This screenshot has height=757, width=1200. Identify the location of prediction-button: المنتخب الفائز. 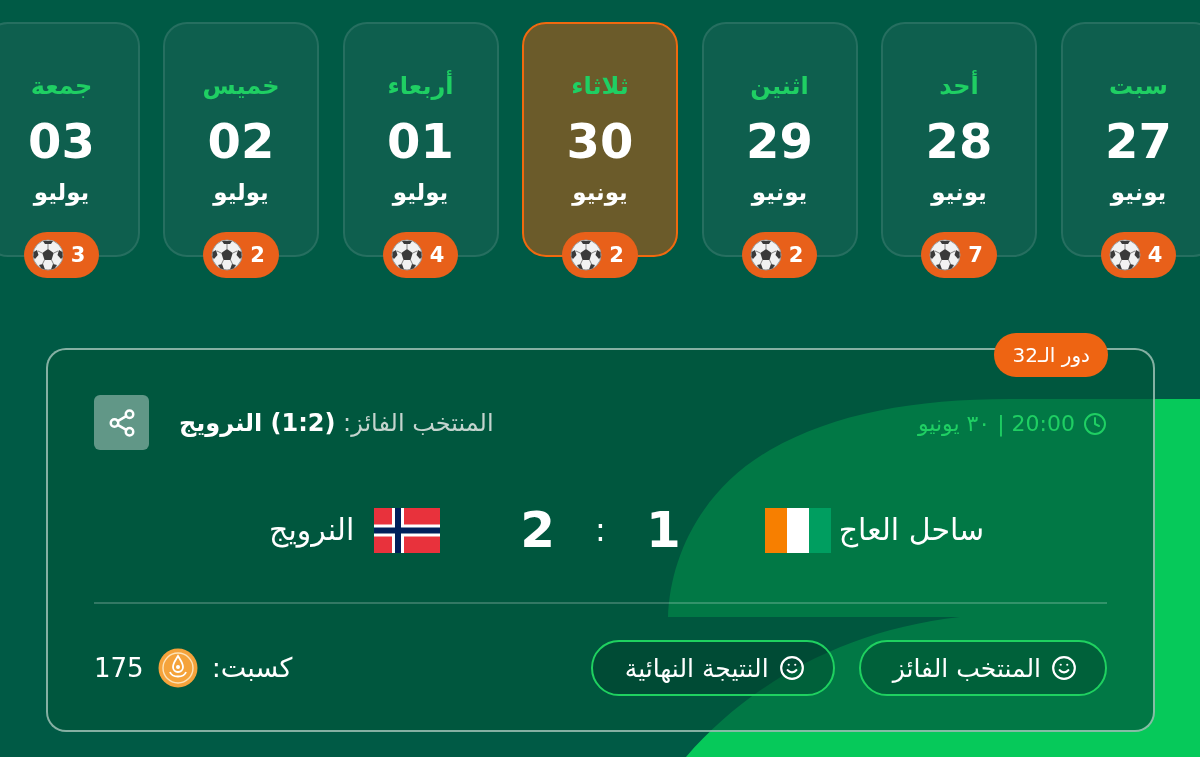
(982, 668).